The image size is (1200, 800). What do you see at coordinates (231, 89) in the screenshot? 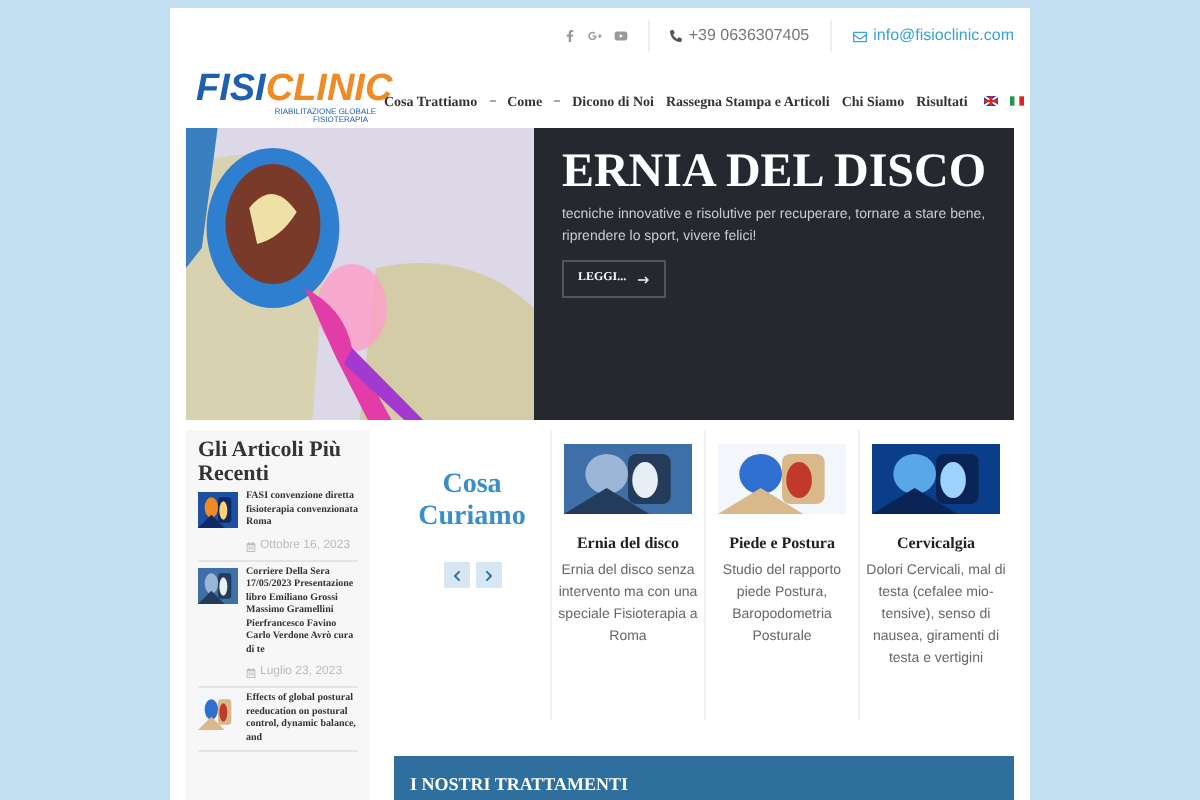
I see `logo-text: FISI` at bounding box center [231, 89].